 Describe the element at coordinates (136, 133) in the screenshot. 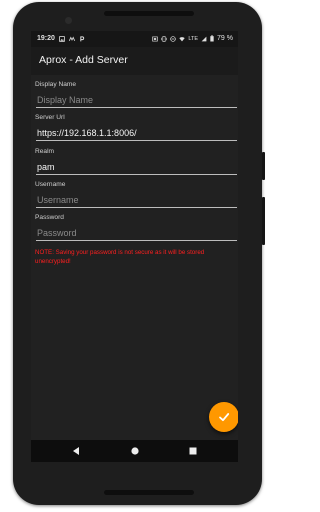

I see `server-url-input` at that location.